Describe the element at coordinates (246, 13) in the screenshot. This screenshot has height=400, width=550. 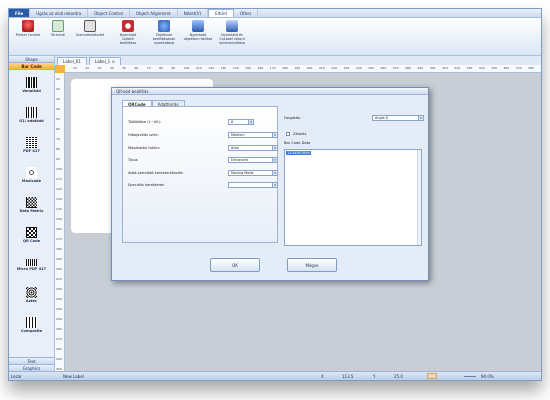
I see `menu-tab-other: Other` at that location.